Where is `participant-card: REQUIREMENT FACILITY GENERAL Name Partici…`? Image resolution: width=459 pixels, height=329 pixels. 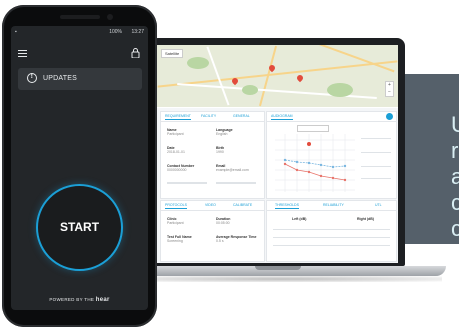 participant-card: REQUIREMENT FACILITY GENERAL Name Partici… is located at coordinates (212, 155).